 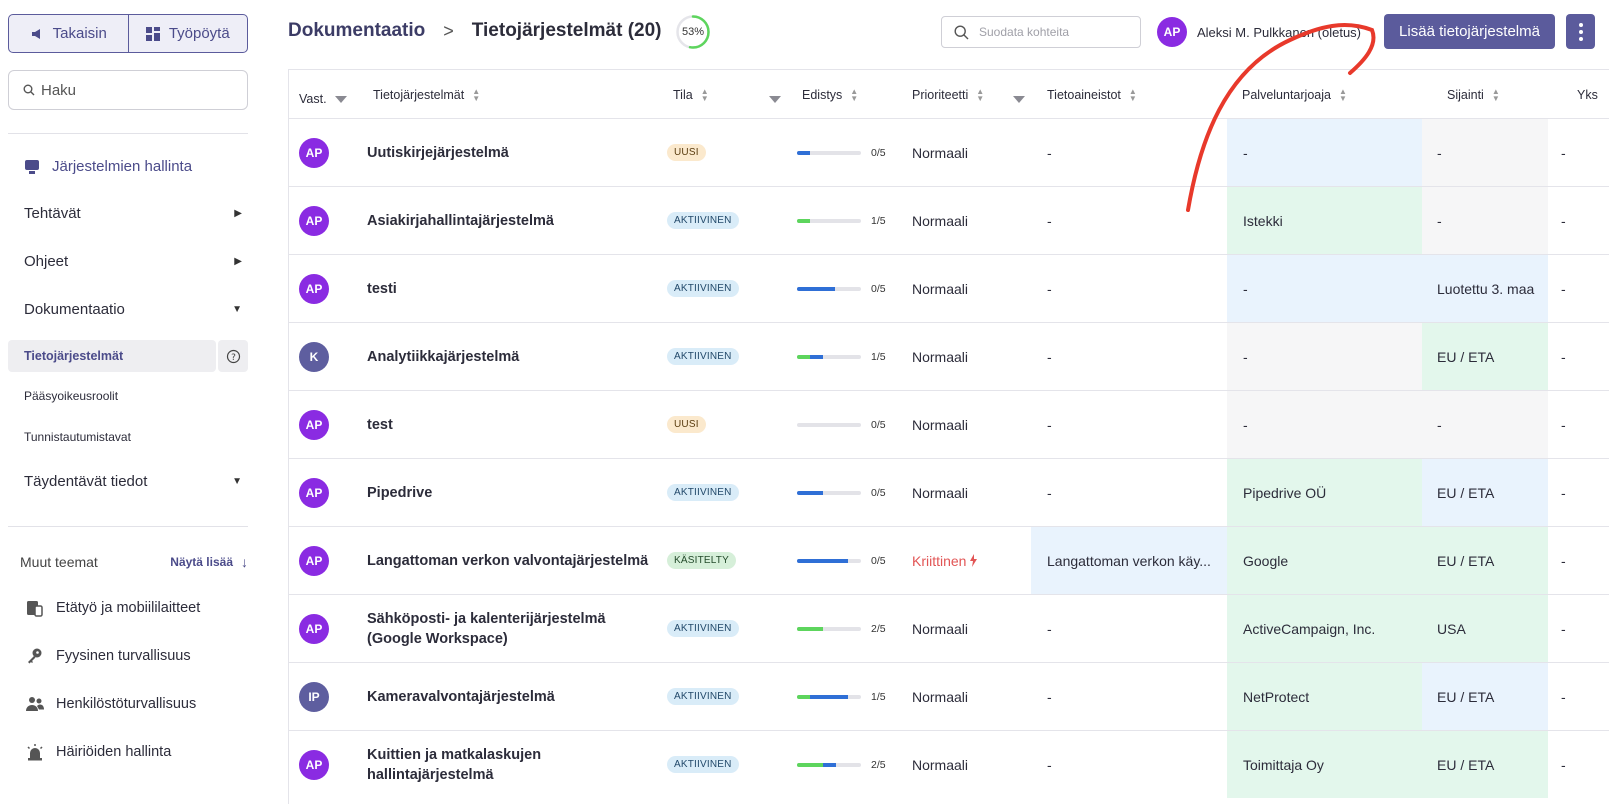 What do you see at coordinates (35, 609) in the screenshot?
I see `mobile-devices-icon` at bounding box center [35, 609].